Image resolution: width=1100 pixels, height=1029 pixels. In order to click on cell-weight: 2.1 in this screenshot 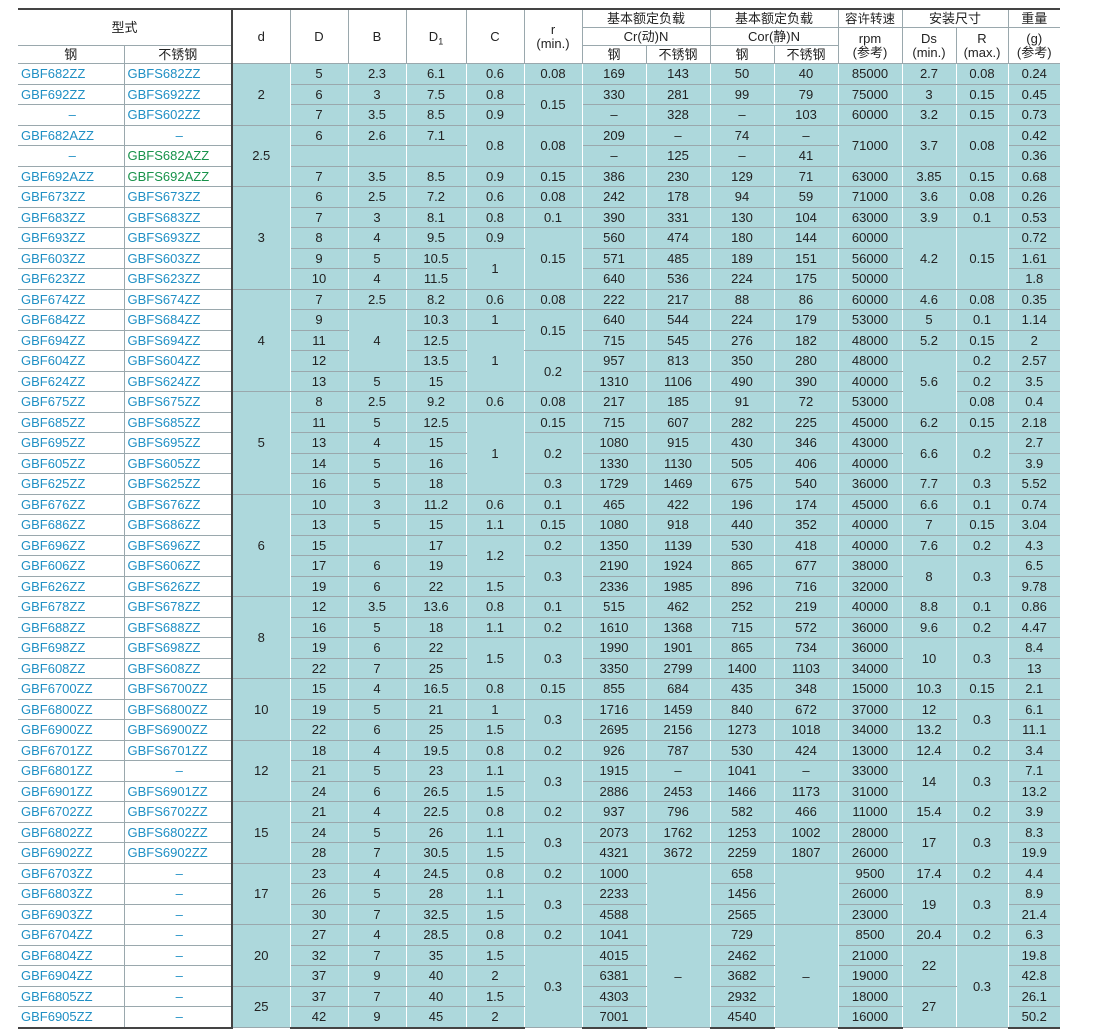, I will do `click(1034, 689)`.